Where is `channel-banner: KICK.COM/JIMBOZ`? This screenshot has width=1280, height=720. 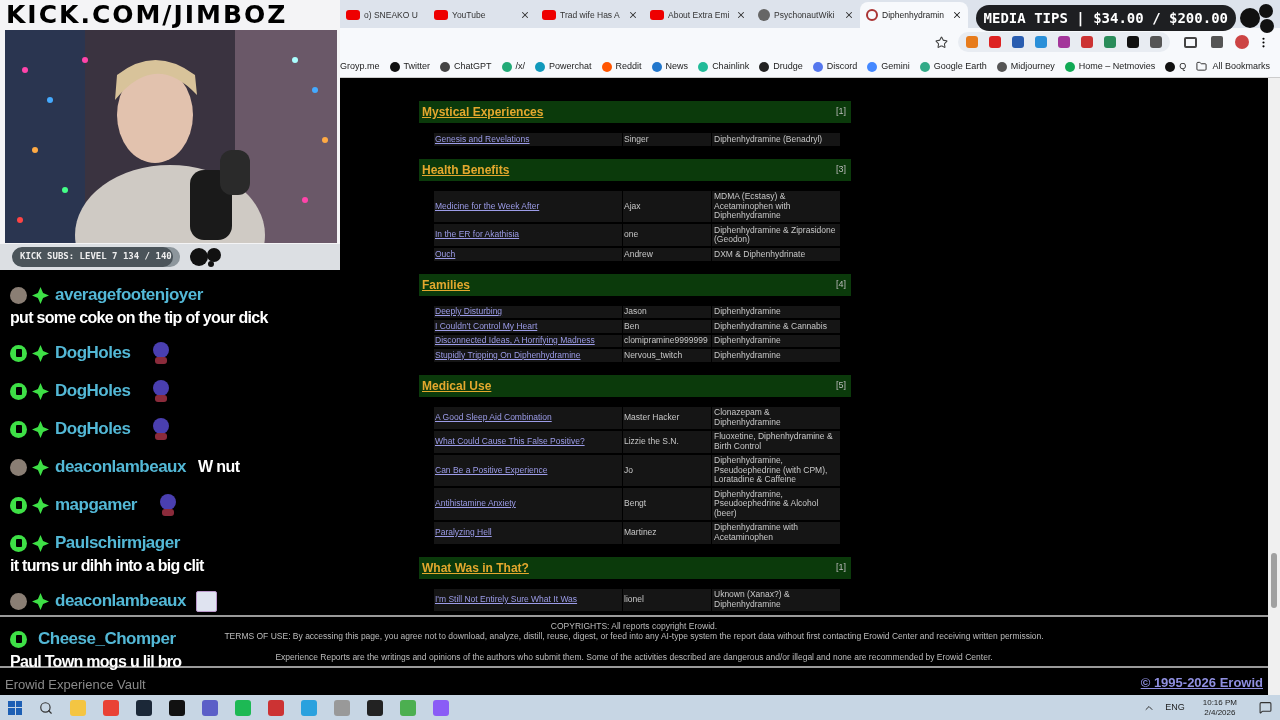
channel-banner: KICK.COM/JIMBOZ is located at coordinates (170, 15).